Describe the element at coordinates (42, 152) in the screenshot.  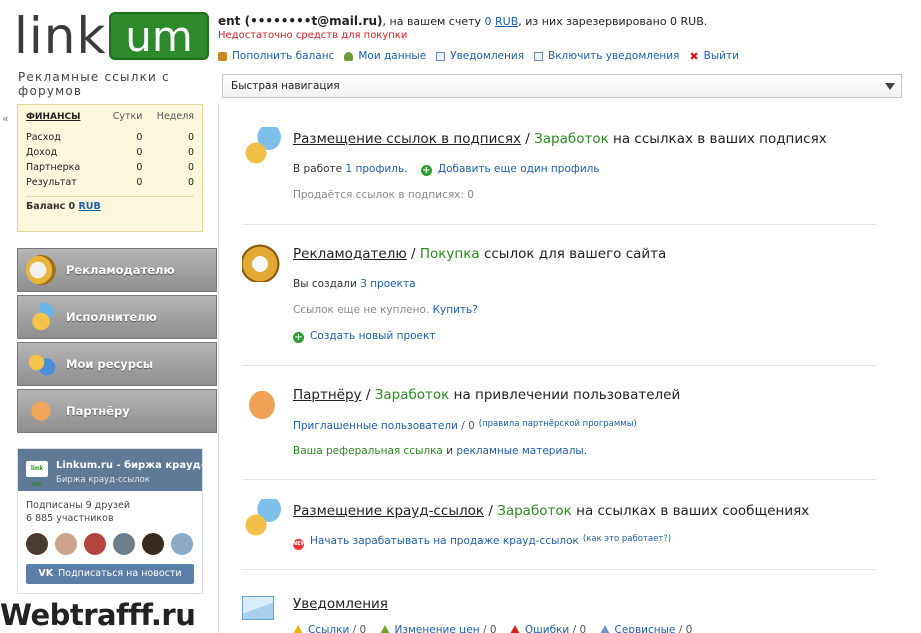
I see `finance-row-label: Доход` at that location.